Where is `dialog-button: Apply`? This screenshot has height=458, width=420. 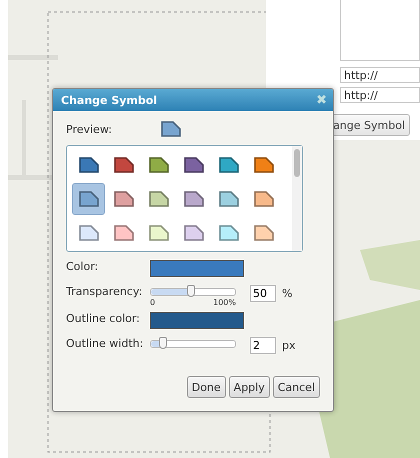 dialog-button: Apply is located at coordinates (249, 387).